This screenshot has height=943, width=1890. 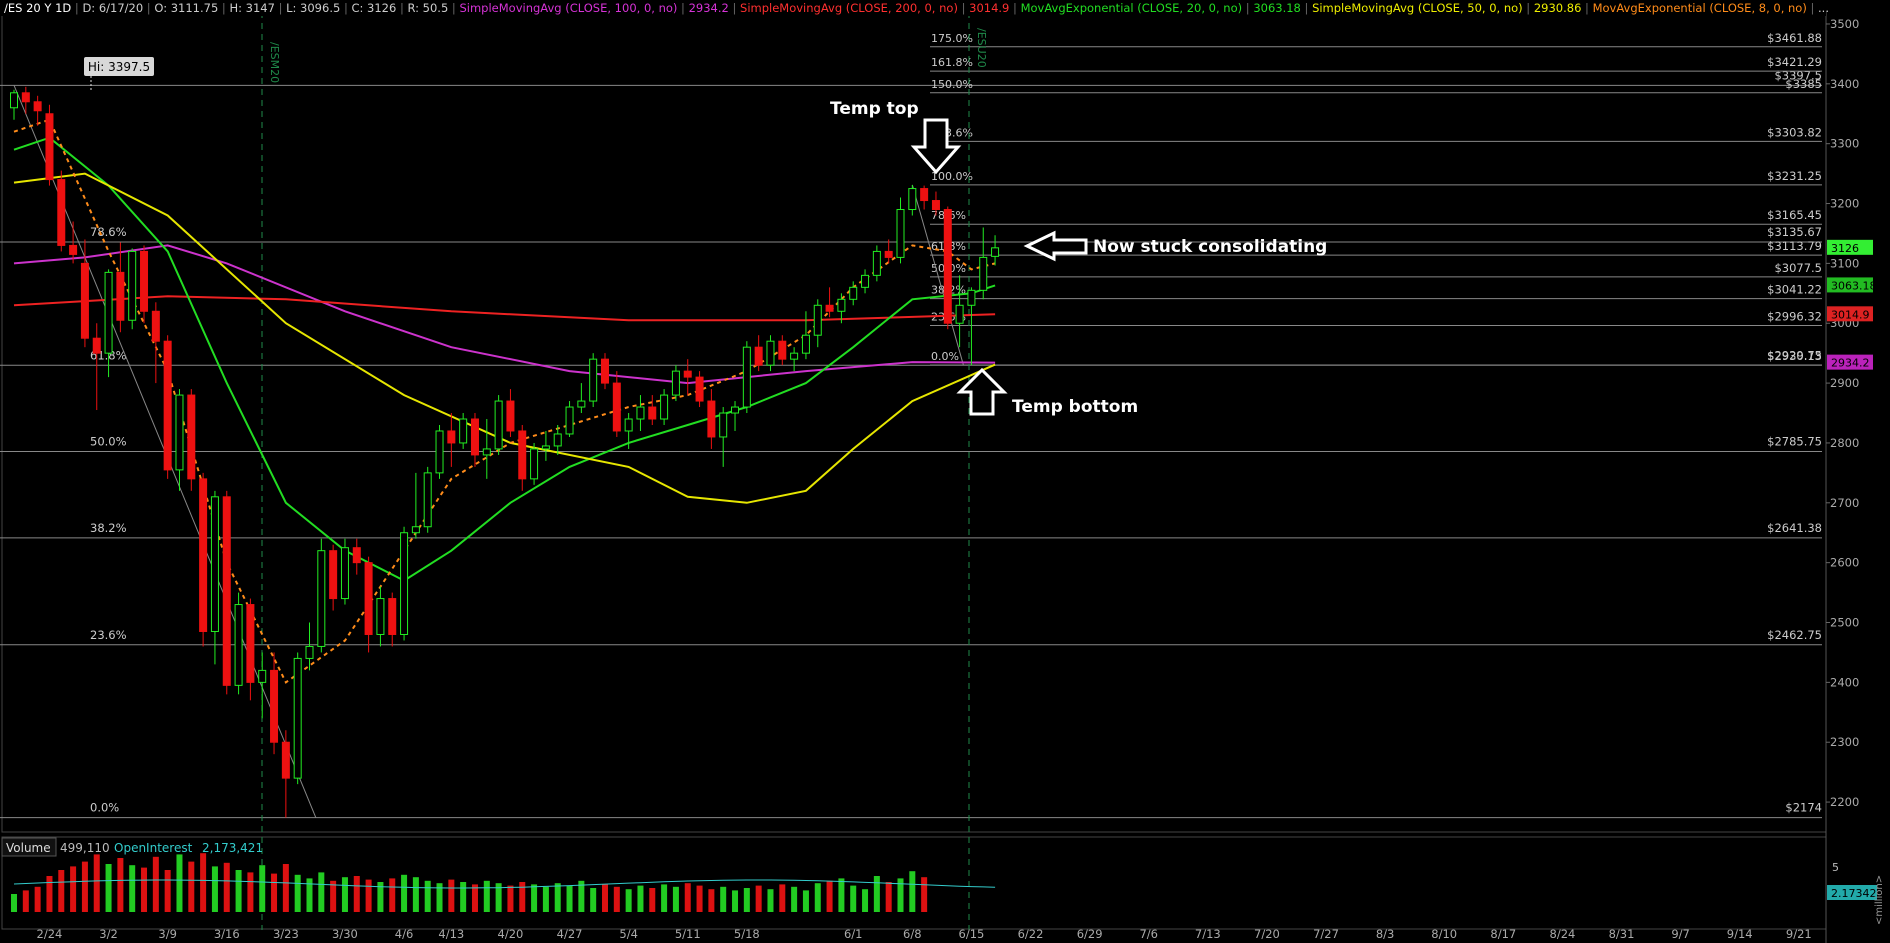 What do you see at coordinates (747, 934) in the screenshot?
I see `date-tick-label: 5/18` at bounding box center [747, 934].